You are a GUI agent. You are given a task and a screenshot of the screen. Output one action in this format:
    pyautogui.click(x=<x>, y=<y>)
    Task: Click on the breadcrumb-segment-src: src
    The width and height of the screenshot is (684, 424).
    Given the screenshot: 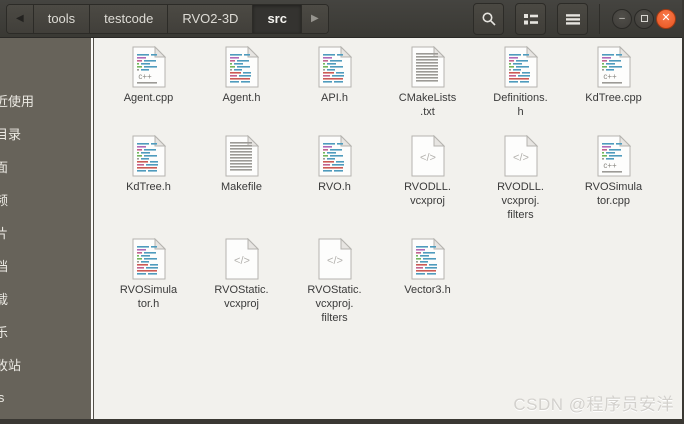 What is the action you would take?
    pyautogui.click(x=277, y=18)
    